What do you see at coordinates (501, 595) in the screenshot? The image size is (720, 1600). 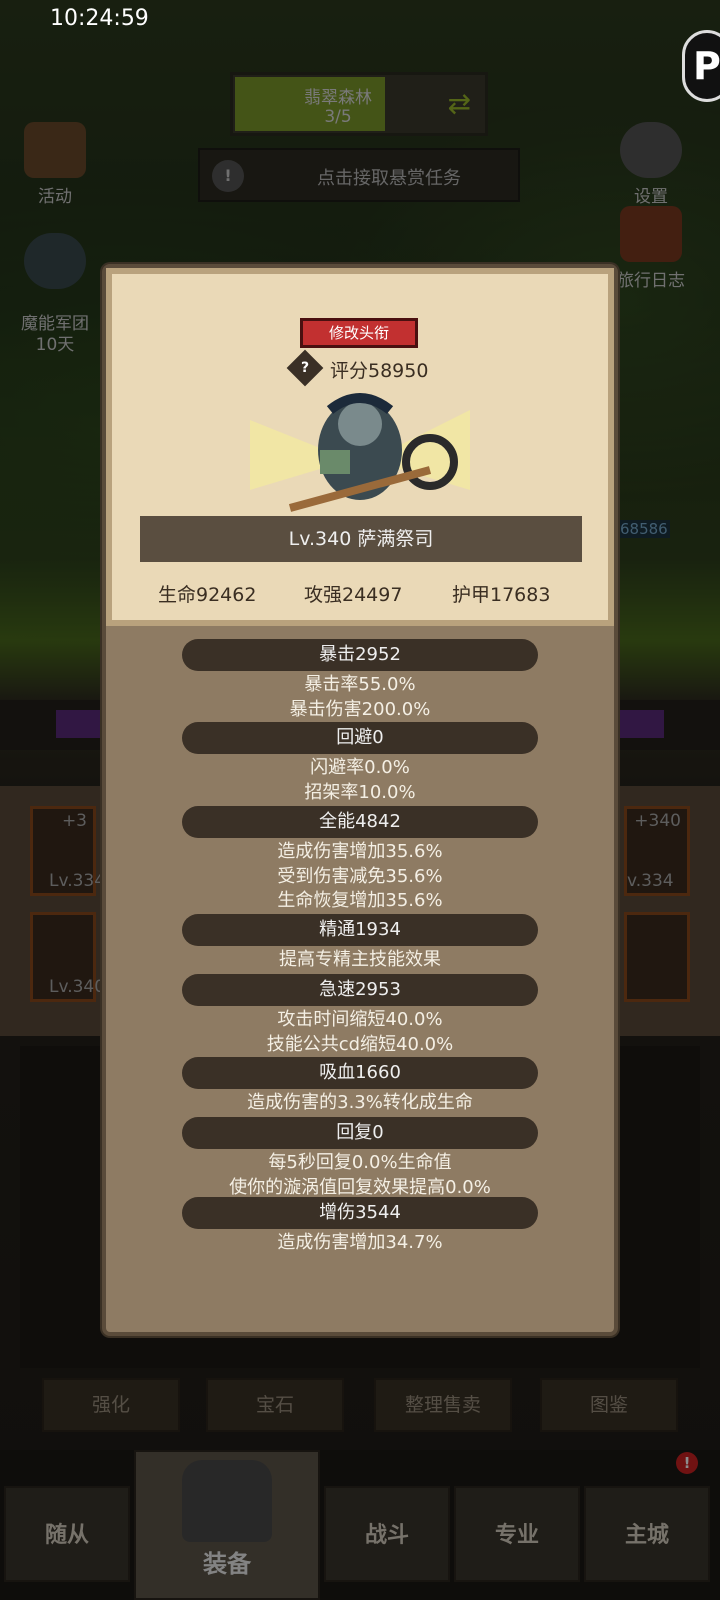 I see `stat-armor: 护甲17683` at bounding box center [501, 595].